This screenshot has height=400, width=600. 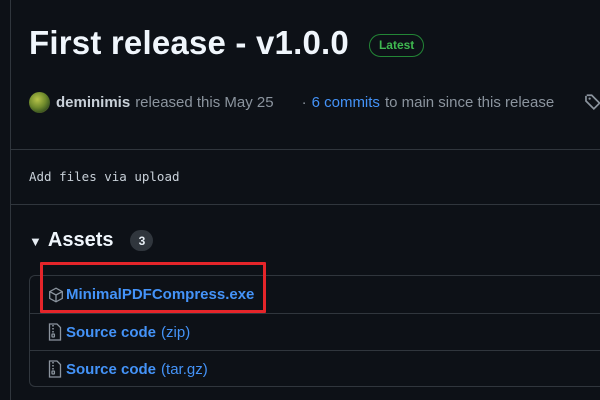 I want to click on commits-link: 6 commits, so click(x=346, y=102).